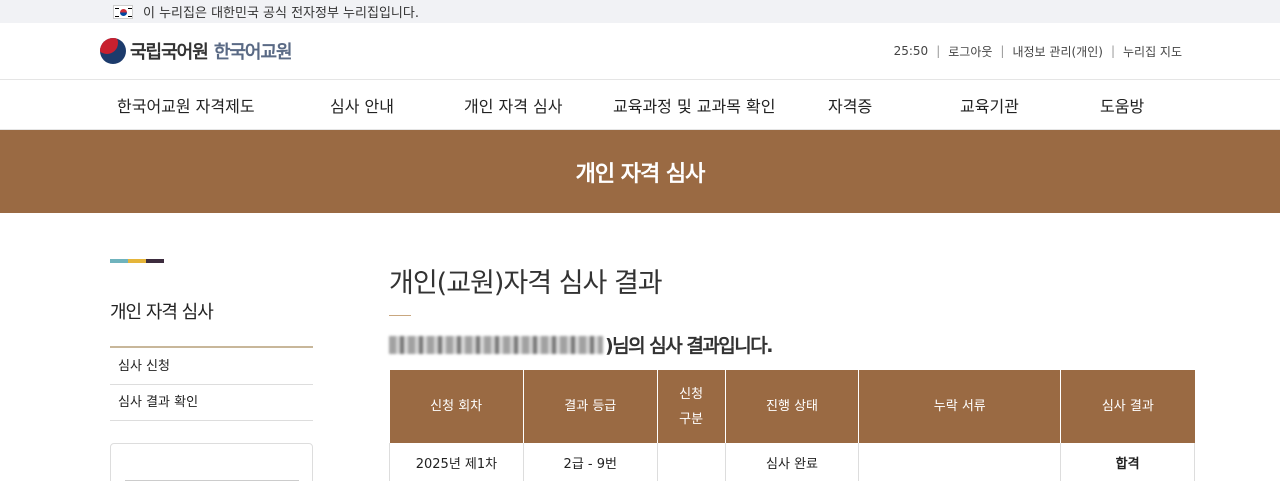  What do you see at coordinates (513, 105) in the screenshot?
I see `nav-item-personal-review: 개인 자격 심사` at bounding box center [513, 105].